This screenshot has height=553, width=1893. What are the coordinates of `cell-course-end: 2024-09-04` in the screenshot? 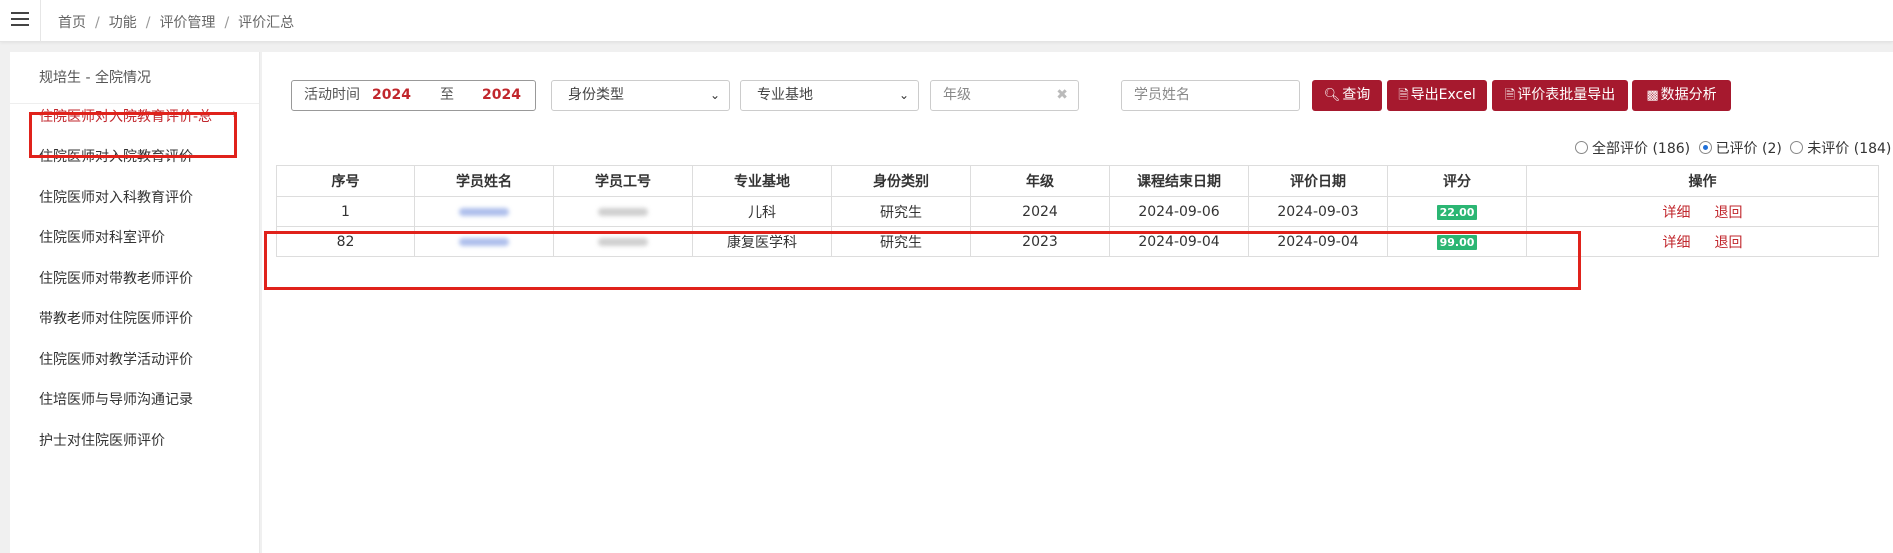 It's located at (1179, 241).